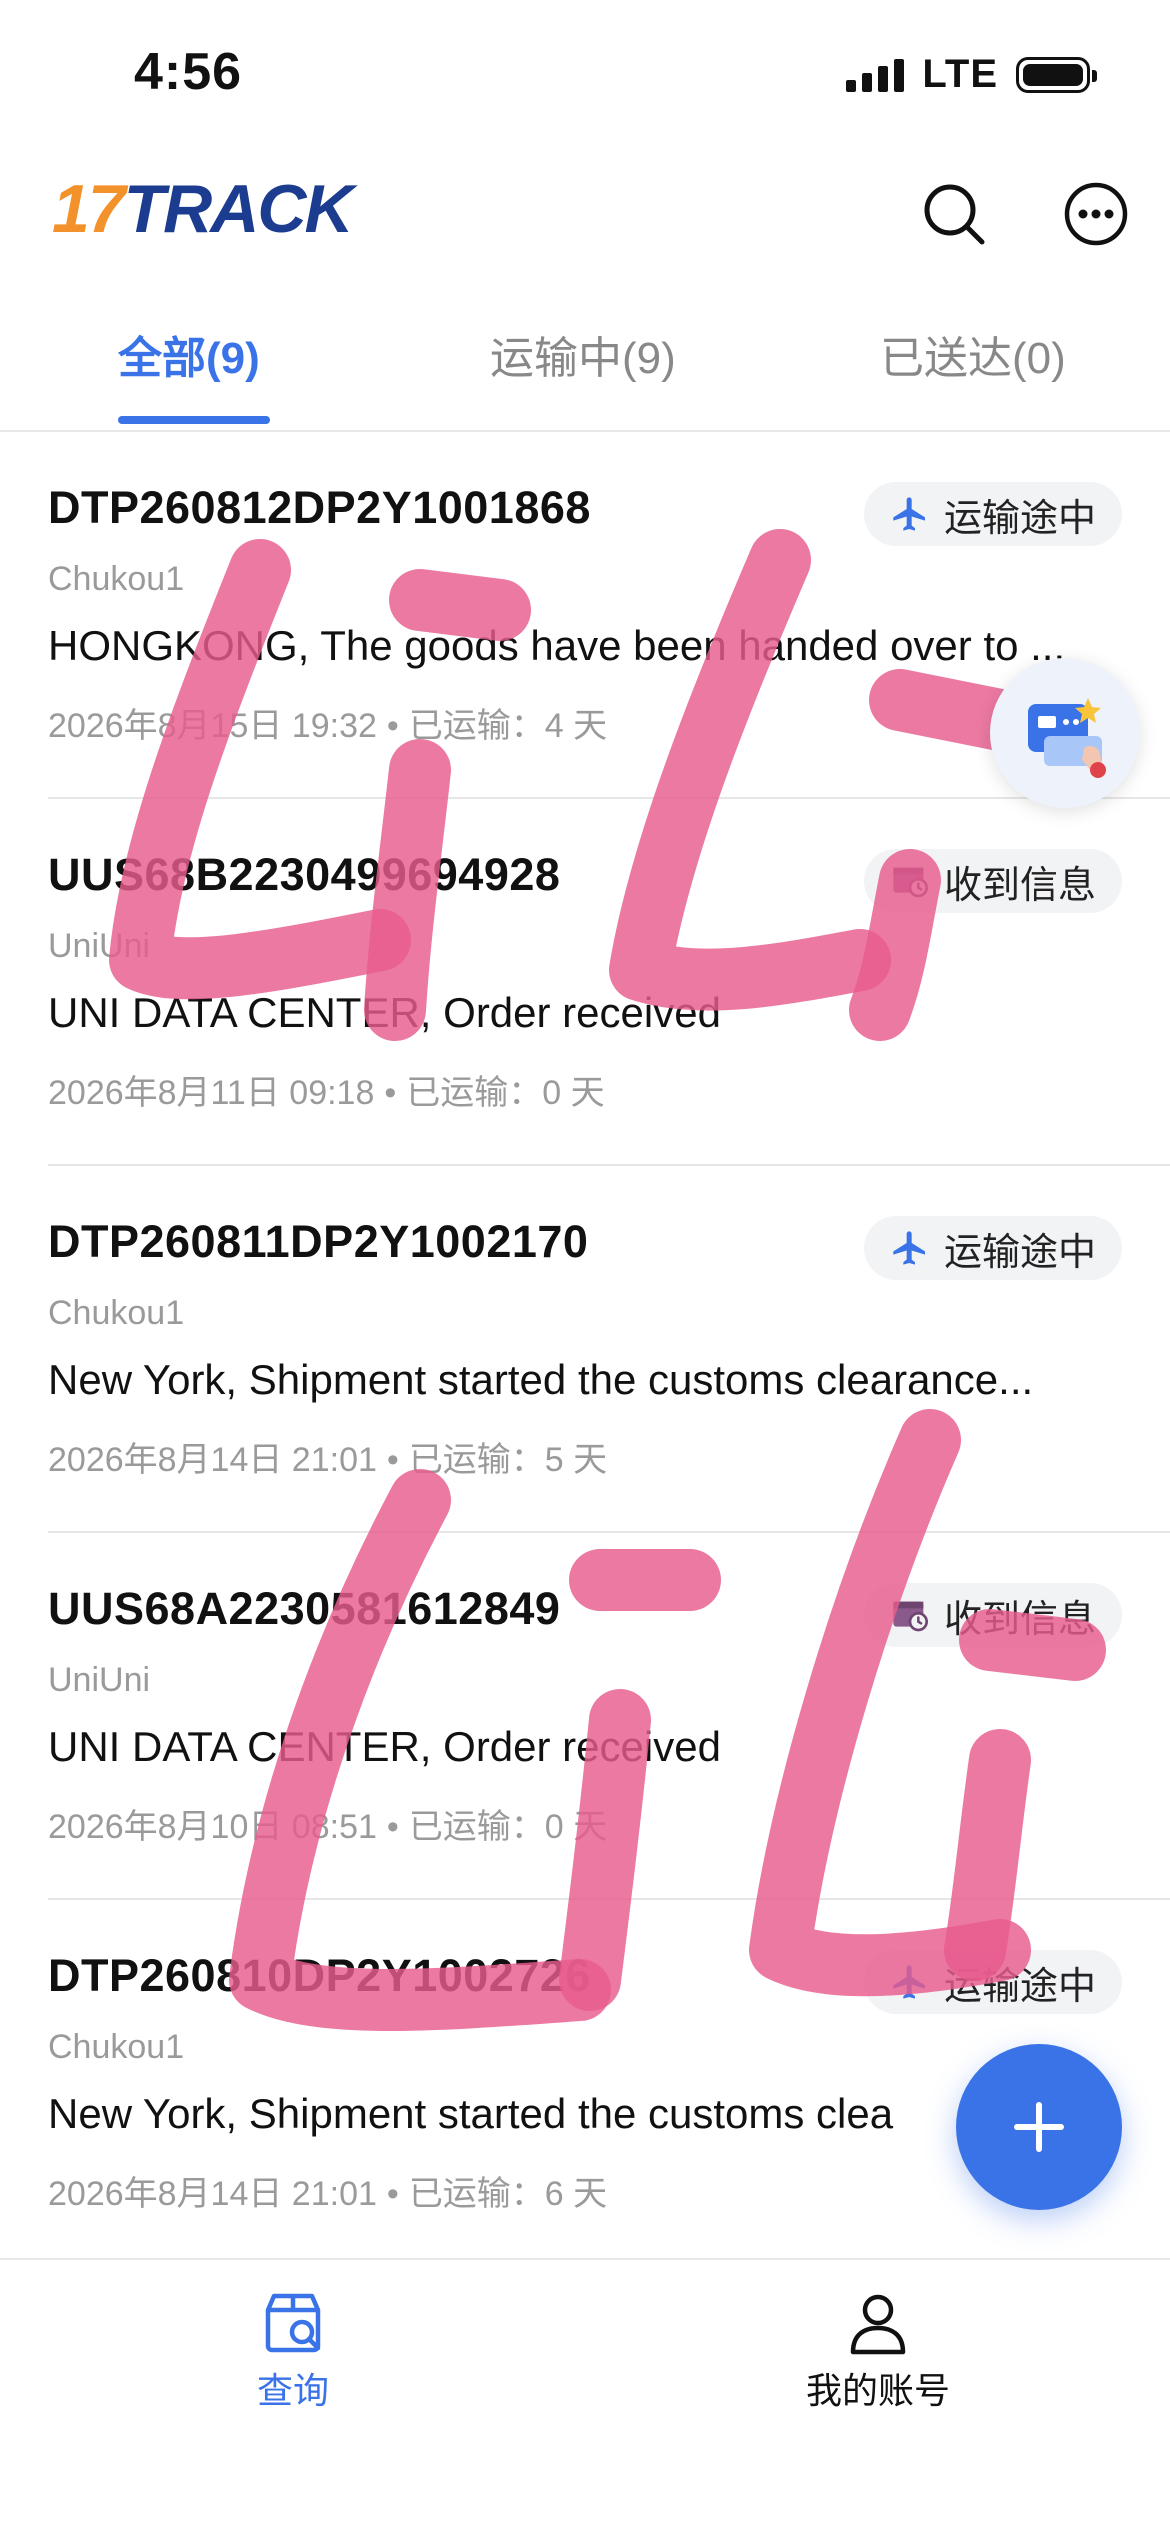 The width and height of the screenshot is (1170, 2534). I want to click on add-tracking-button, so click(1039, 2127).